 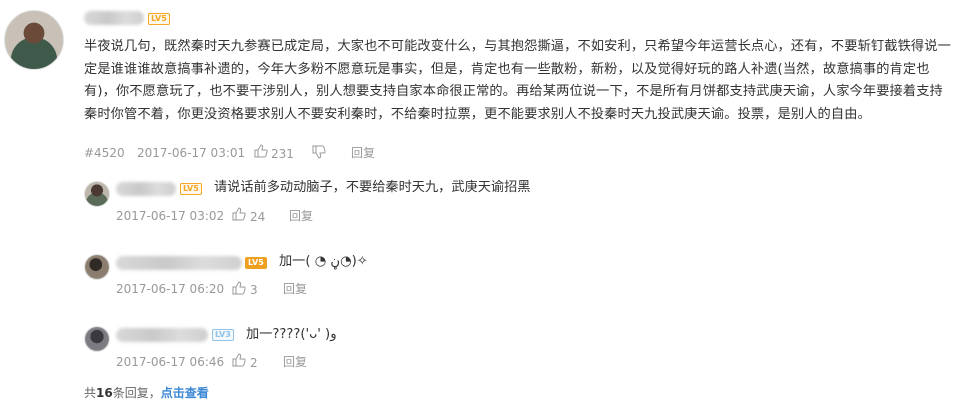 What do you see at coordinates (258, 217) in the screenshot?
I see `like-count: 24` at bounding box center [258, 217].